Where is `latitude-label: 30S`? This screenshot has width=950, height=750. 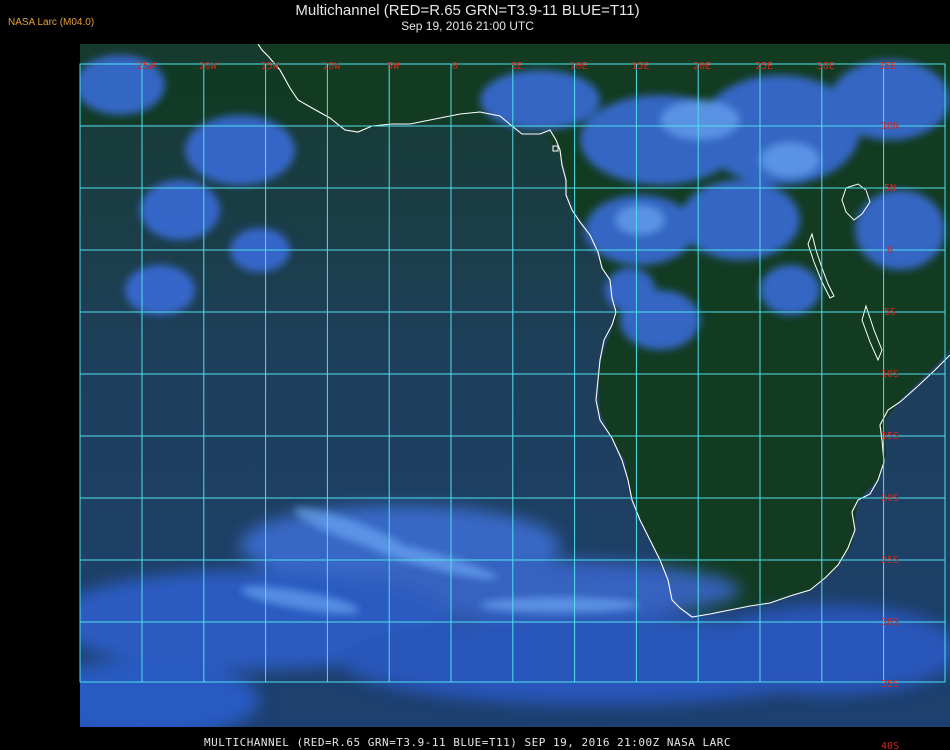 latitude-label: 30S is located at coordinates (890, 622).